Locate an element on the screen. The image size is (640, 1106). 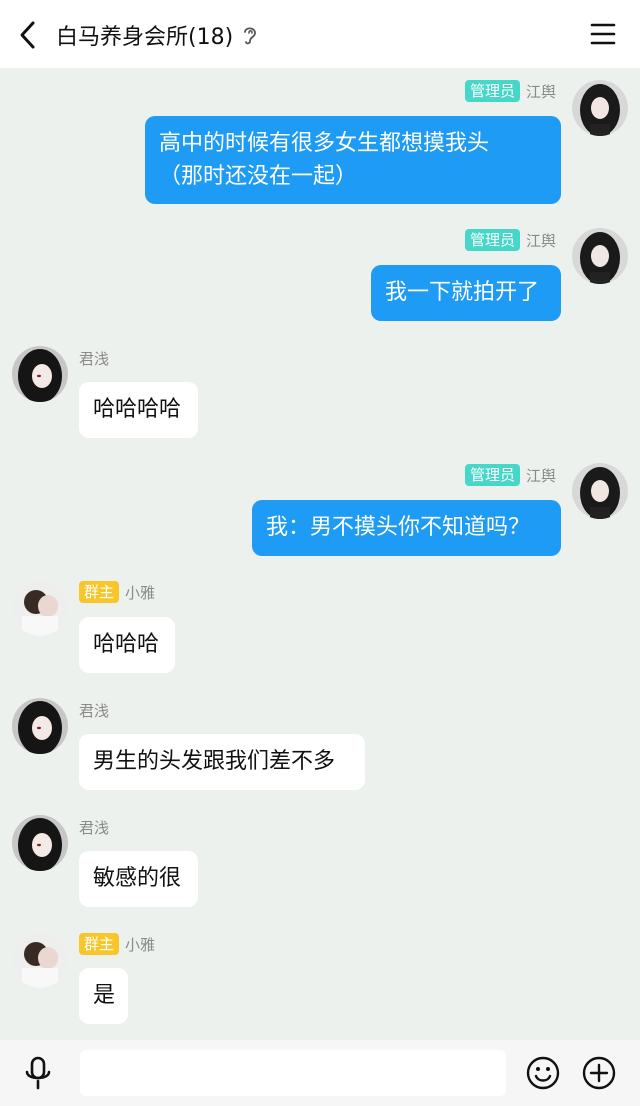
message-bubble: 哈哈哈哈 is located at coordinates (138, 410).